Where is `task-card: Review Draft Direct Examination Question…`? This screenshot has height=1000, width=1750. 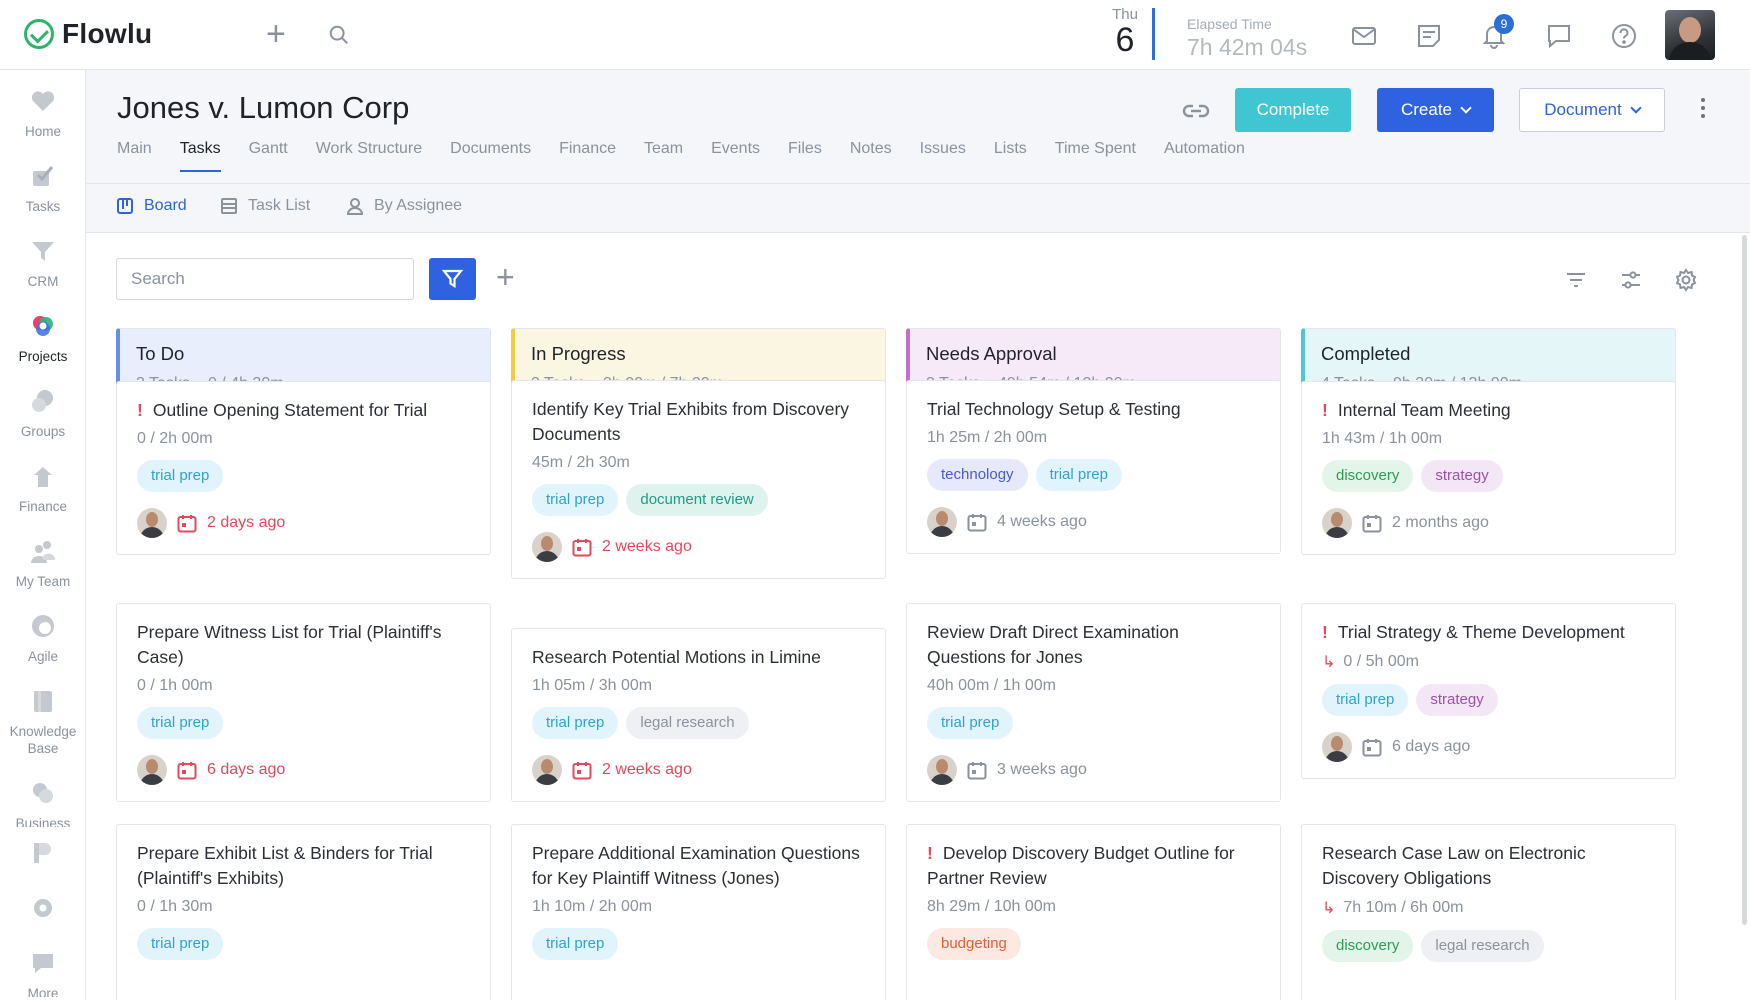 task-card: Review Draft Direct Examination Question… is located at coordinates (1093, 702).